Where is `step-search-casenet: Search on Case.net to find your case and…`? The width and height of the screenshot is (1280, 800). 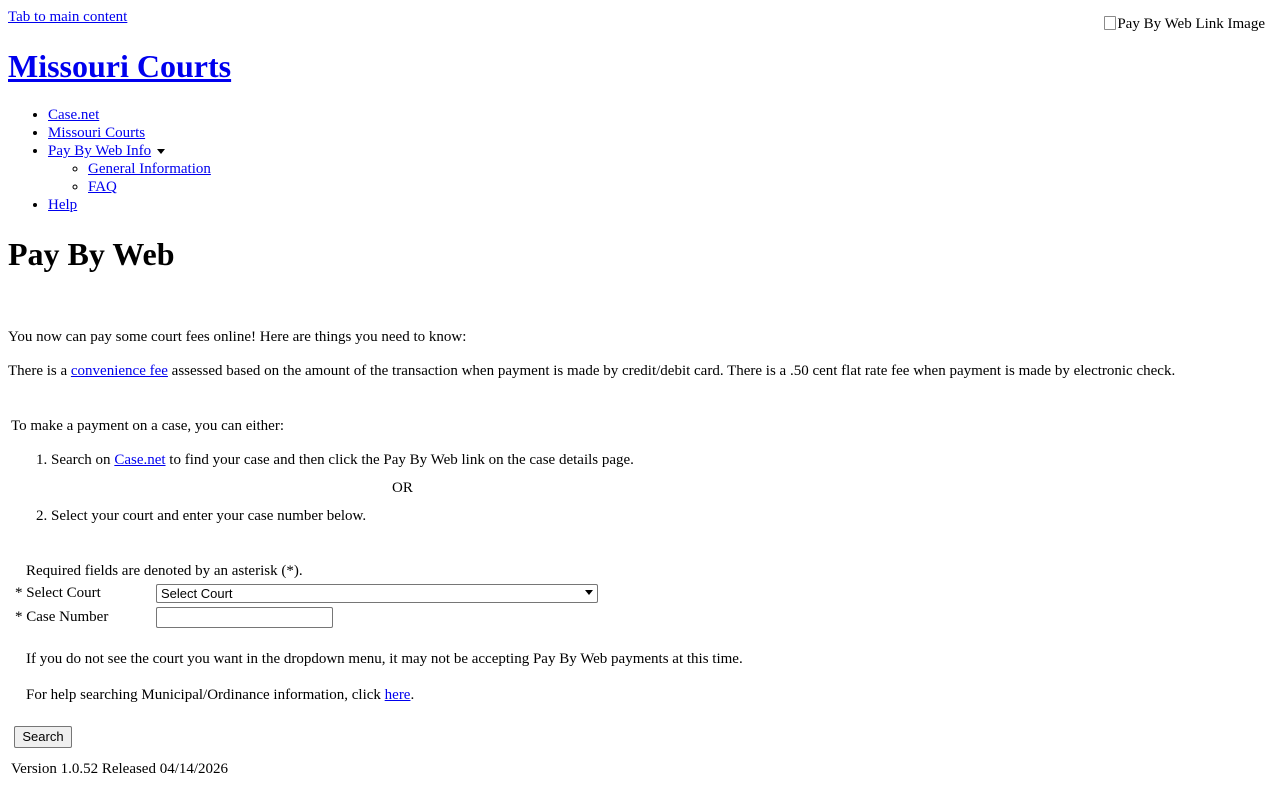
step-search-casenet: Search on Case.net to find your case and… is located at coordinates (342, 460).